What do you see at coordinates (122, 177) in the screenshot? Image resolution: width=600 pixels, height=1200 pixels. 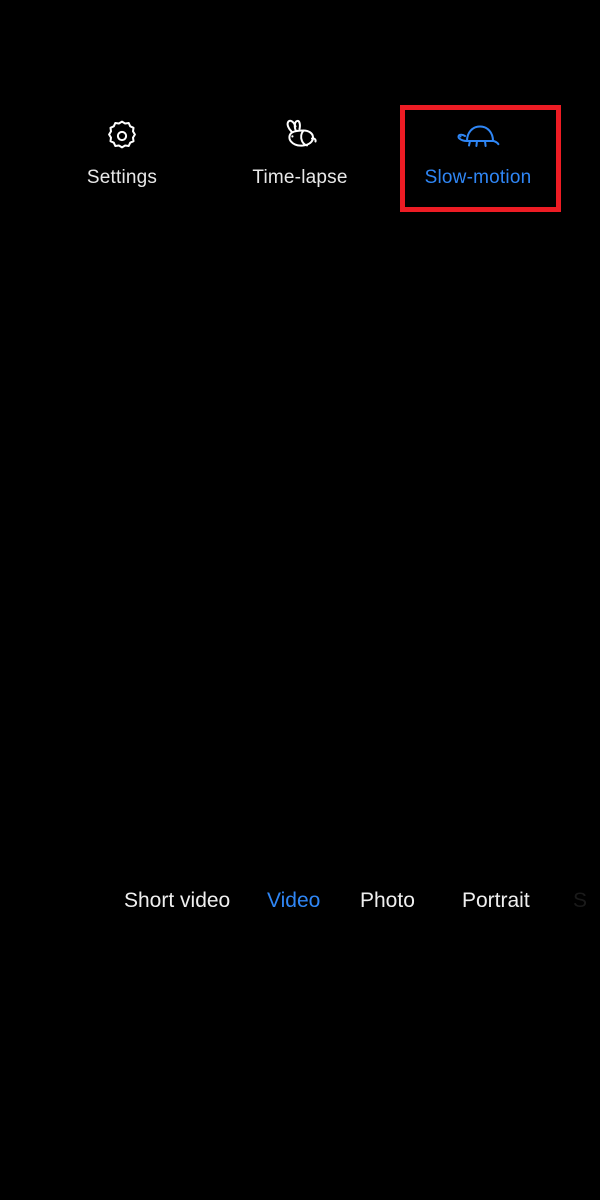 I see `toolbar-item-settings-label: Settings` at bounding box center [122, 177].